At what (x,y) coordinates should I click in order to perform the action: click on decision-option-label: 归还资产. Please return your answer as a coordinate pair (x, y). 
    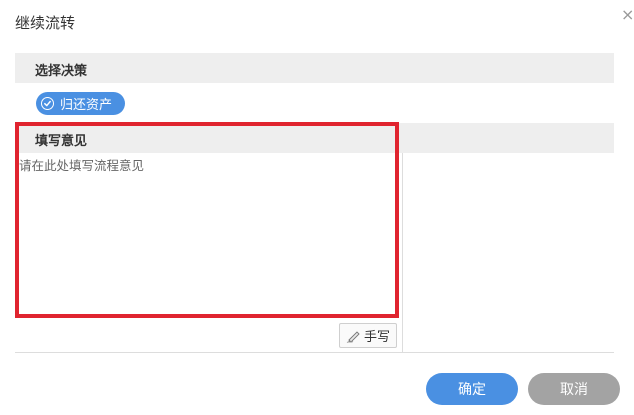
    Looking at the image, I should click on (86, 105).